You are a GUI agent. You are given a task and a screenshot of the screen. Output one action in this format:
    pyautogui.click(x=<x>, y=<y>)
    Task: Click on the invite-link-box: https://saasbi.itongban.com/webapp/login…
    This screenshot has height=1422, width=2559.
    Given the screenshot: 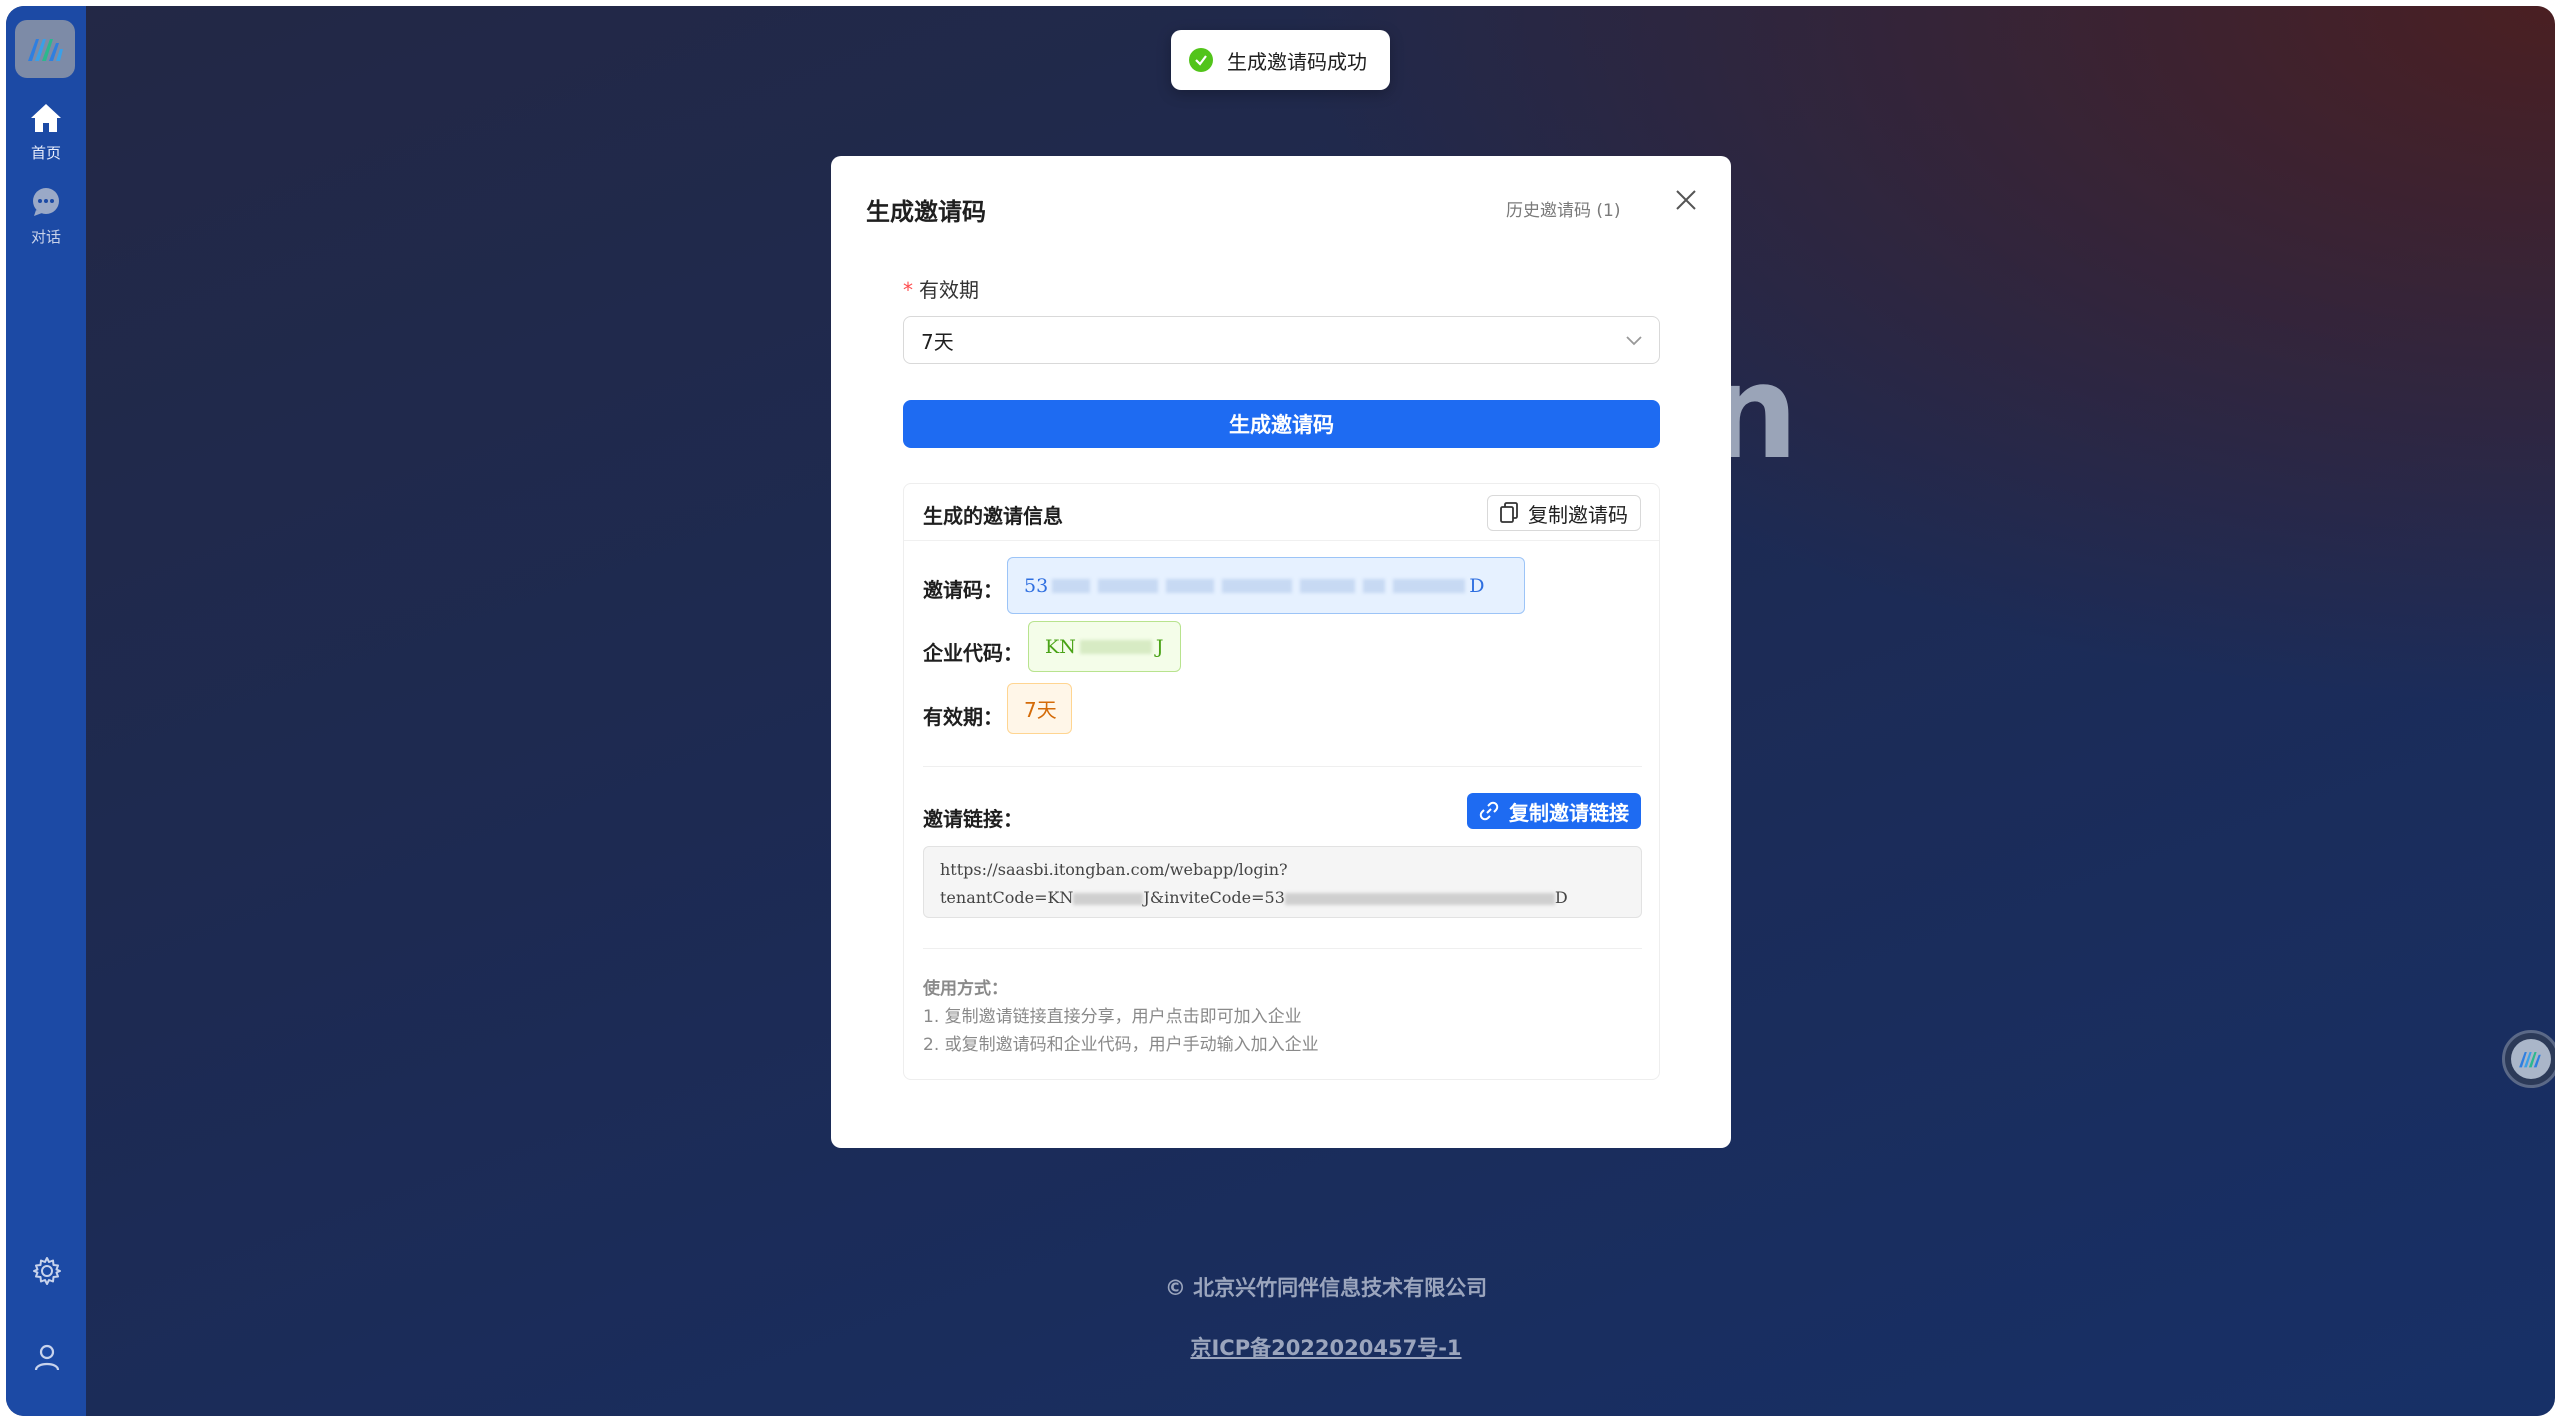 What is the action you would take?
    pyautogui.click(x=1282, y=882)
    